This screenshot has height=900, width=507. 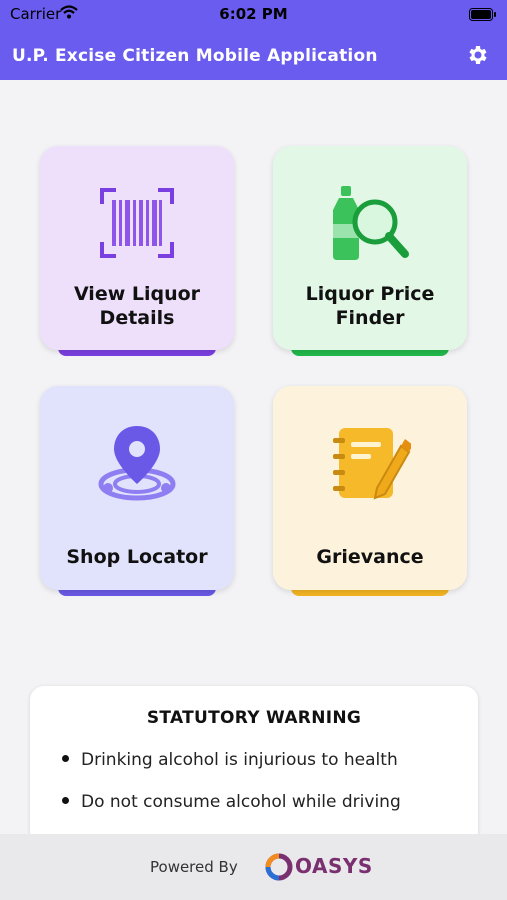 I want to click on footer: Powered By OASYS, so click(x=253, y=867).